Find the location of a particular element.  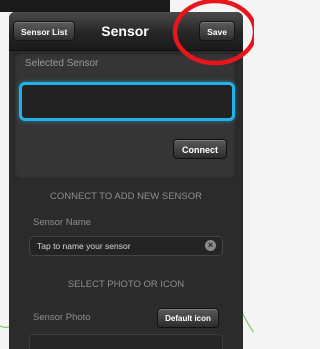

top-light-strip is located at coordinates (212, 6).